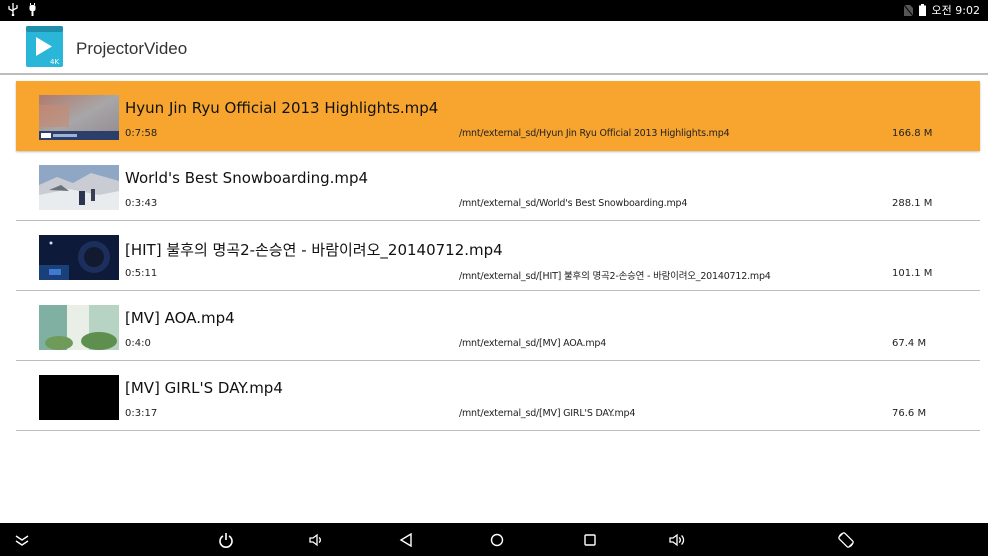 The width and height of the screenshot is (988, 556). What do you see at coordinates (316, 540) in the screenshot?
I see `volume-down-icon` at bounding box center [316, 540].